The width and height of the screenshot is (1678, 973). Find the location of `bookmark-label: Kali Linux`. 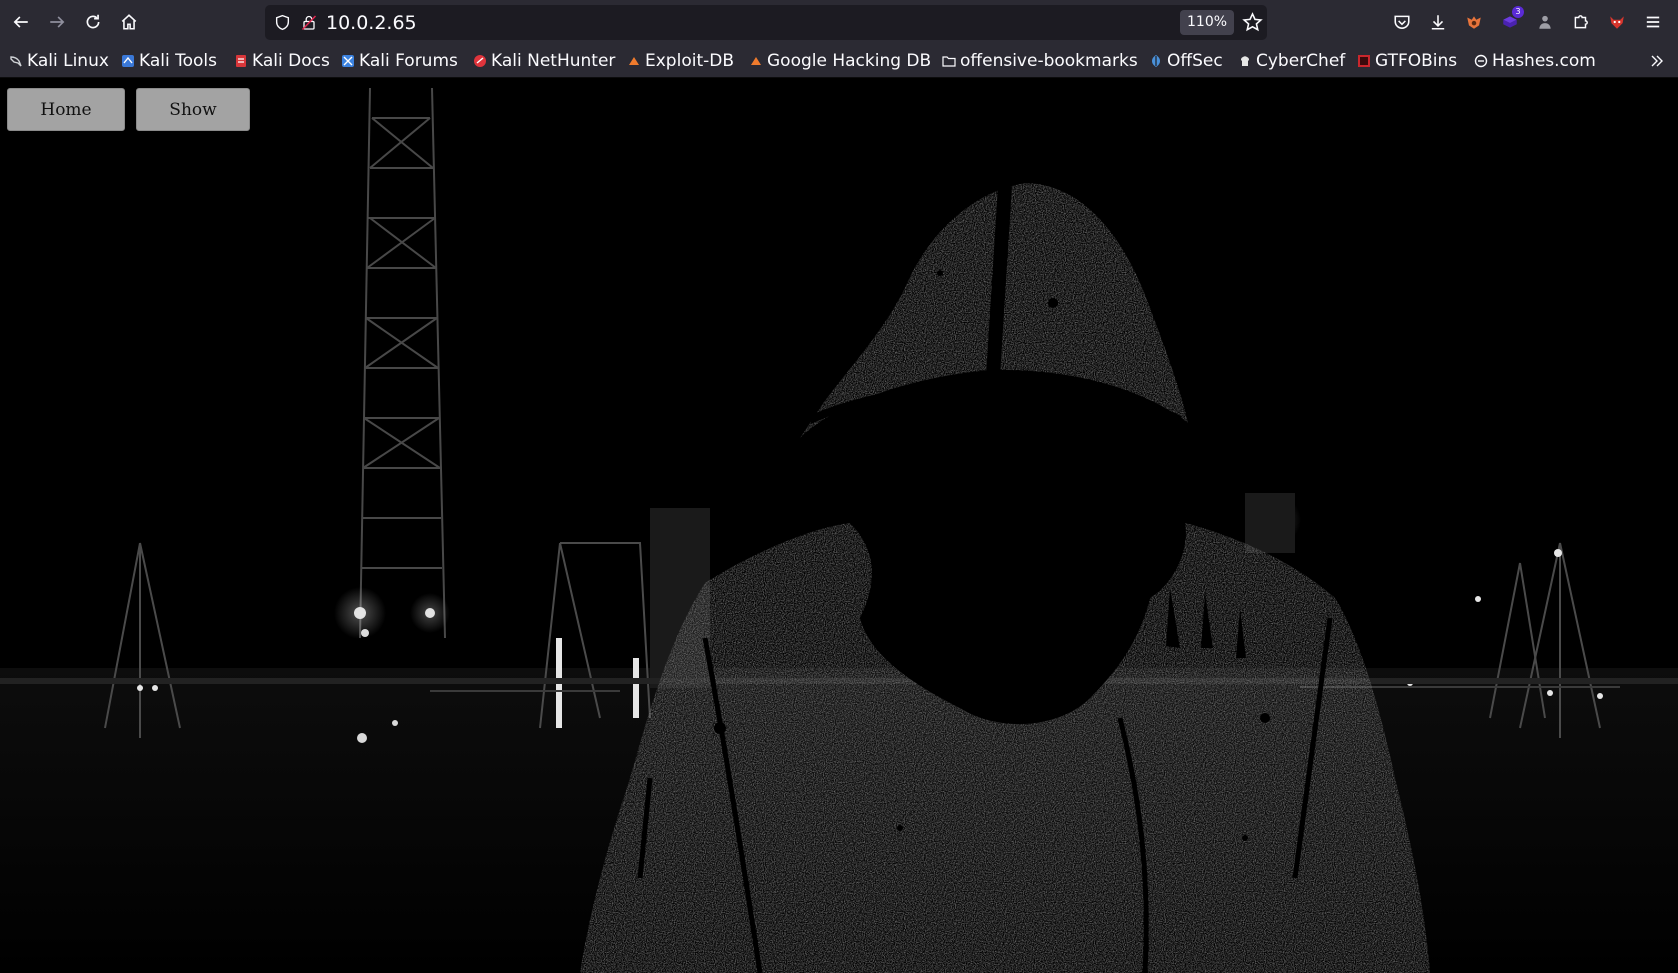

bookmark-label: Kali Linux is located at coordinates (68, 61).